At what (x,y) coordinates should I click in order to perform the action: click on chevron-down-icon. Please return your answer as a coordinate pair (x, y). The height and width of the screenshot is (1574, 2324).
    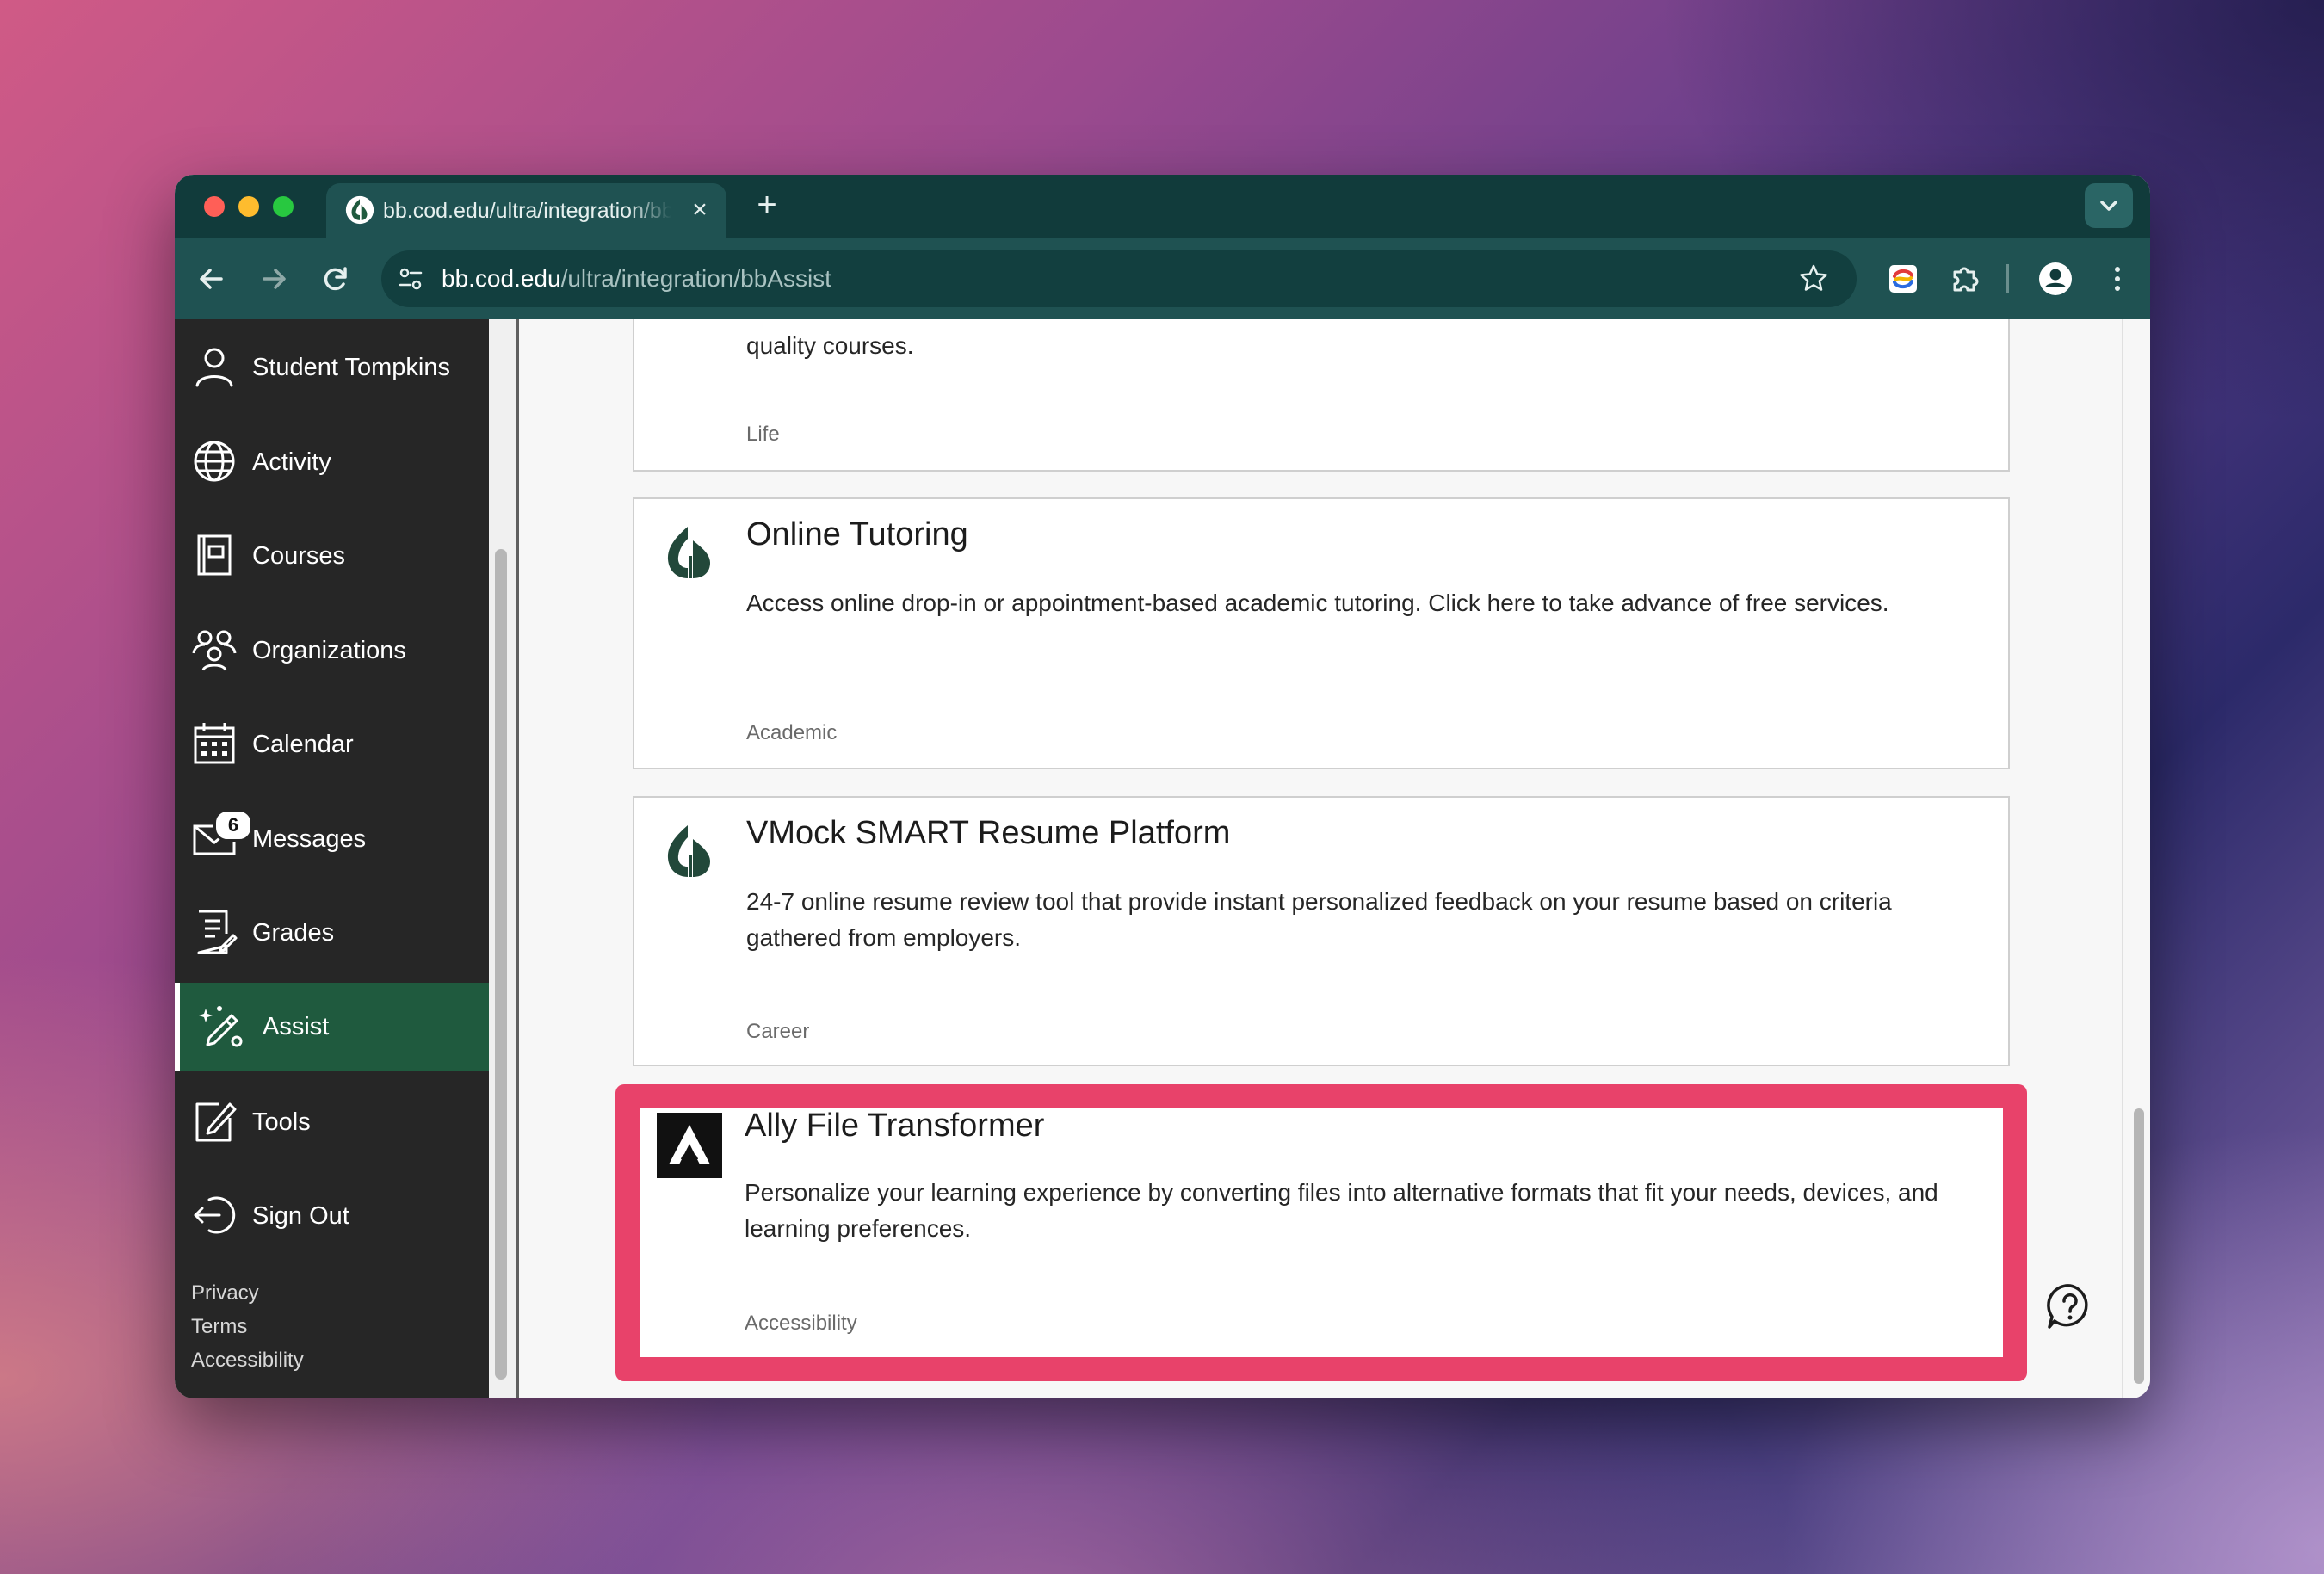
    Looking at the image, I should click on (2108, 206).